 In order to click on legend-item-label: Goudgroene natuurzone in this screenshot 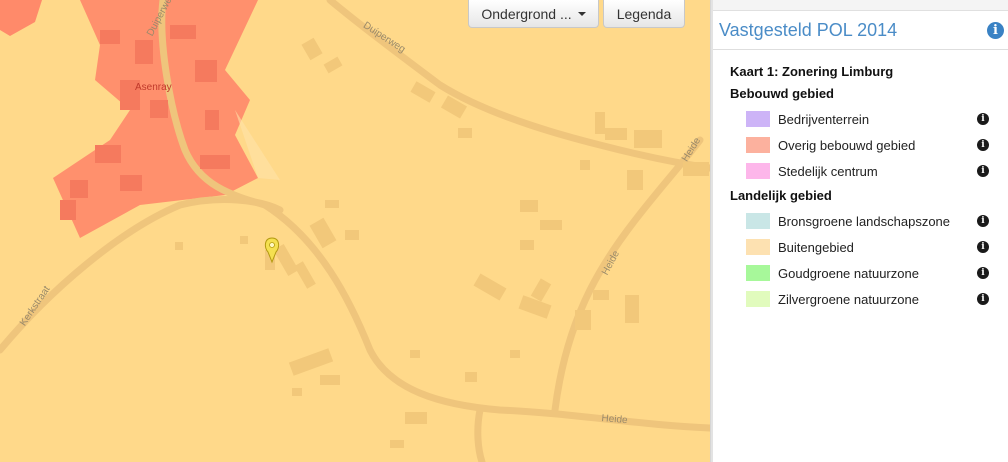, I will do `click(848, 273)`.